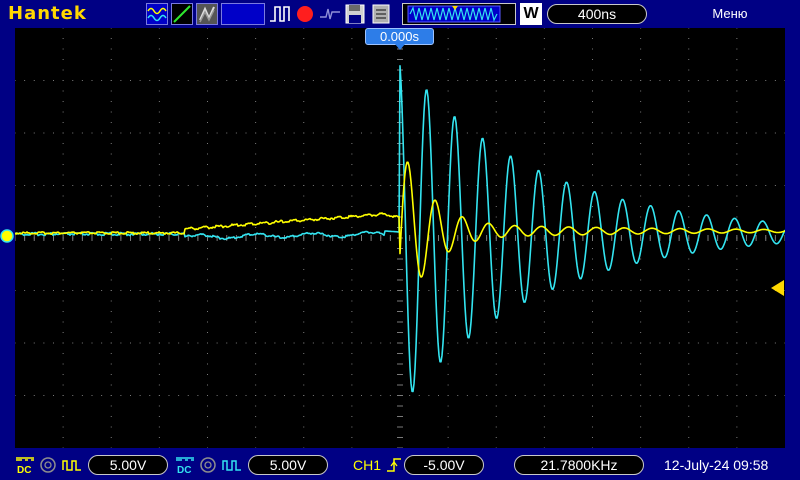  What do you see at coordinates (207, 14) in the screenshot?
I see `persistence-icon` at bounding box center [207, 14].